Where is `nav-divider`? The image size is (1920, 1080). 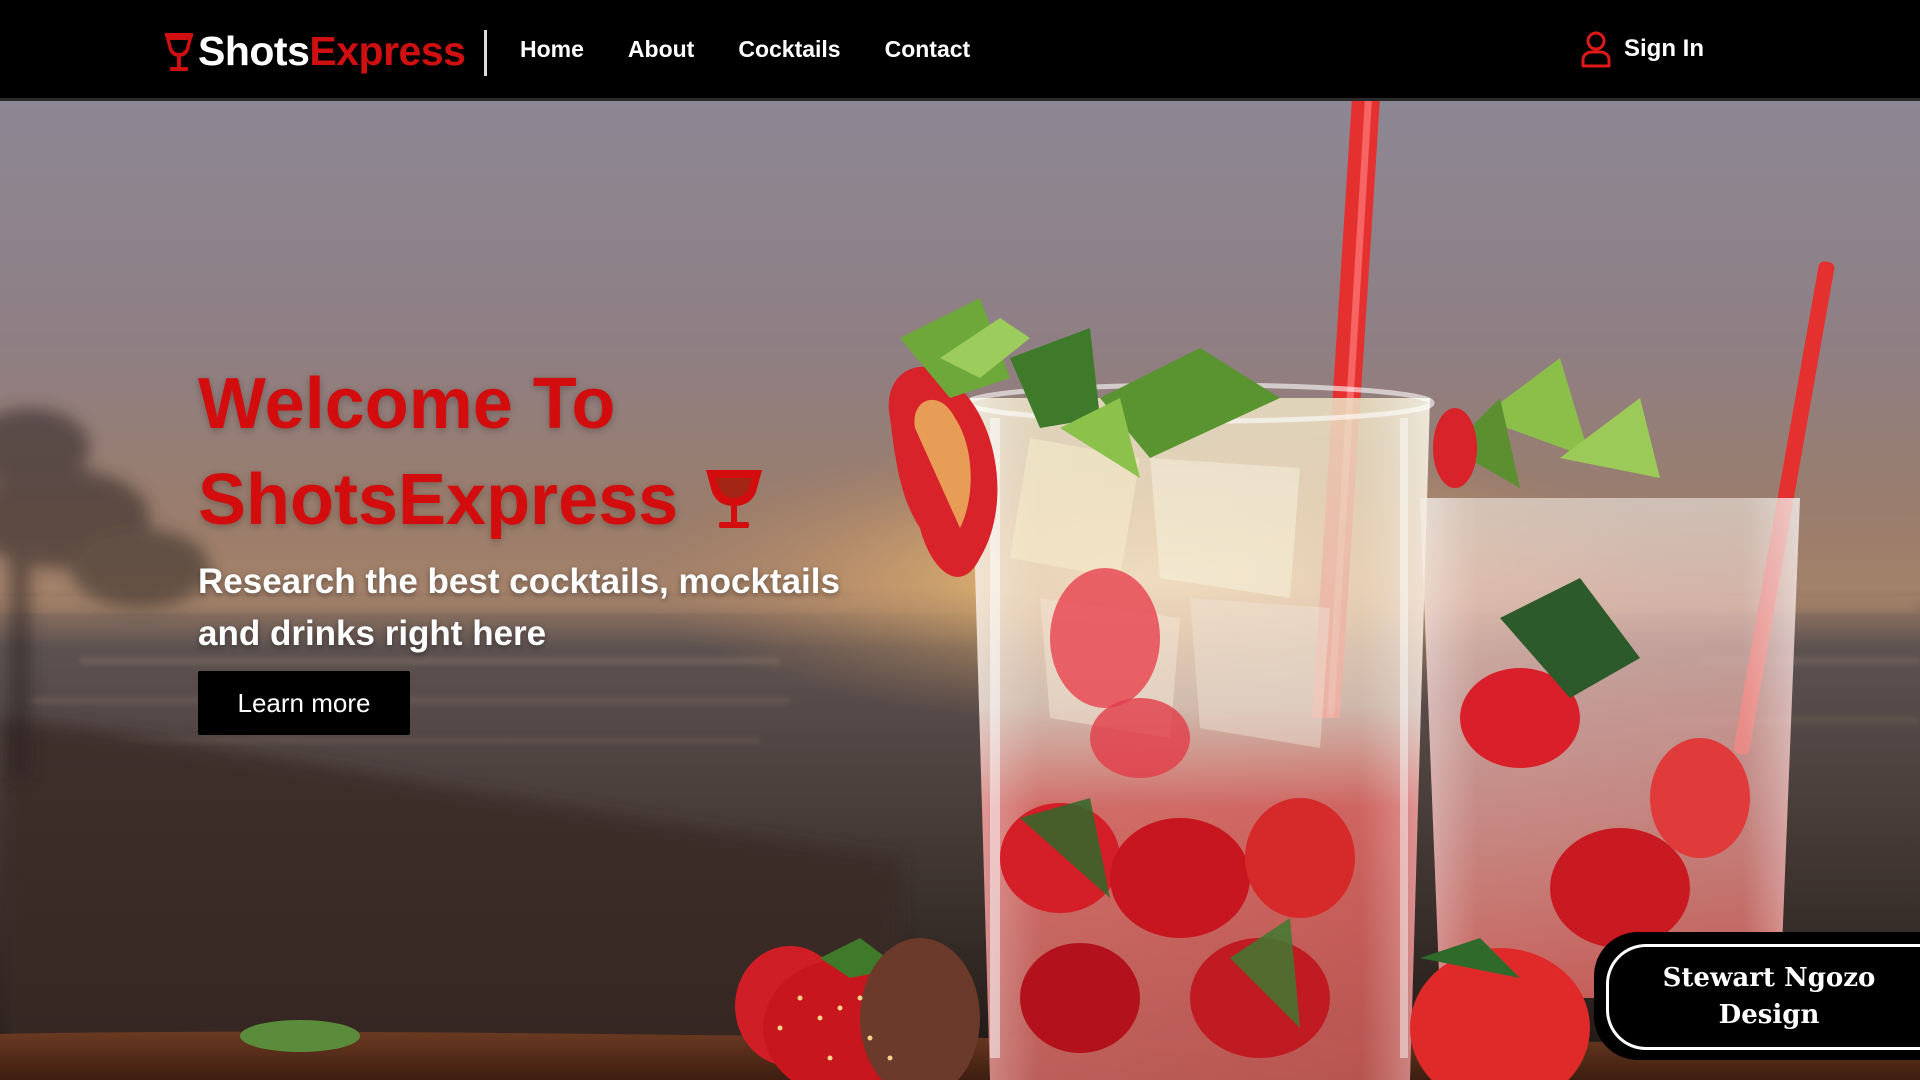
nav-divider is located at coordinates (485, 53).